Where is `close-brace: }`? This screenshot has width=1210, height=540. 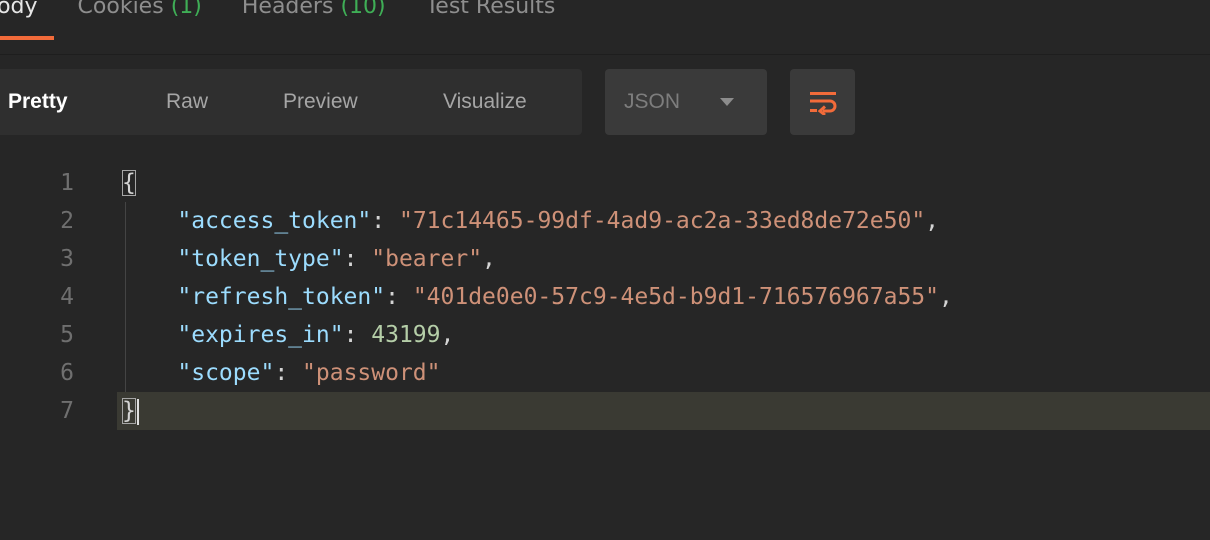
close-brace: } is located at coordinates (129, 411).